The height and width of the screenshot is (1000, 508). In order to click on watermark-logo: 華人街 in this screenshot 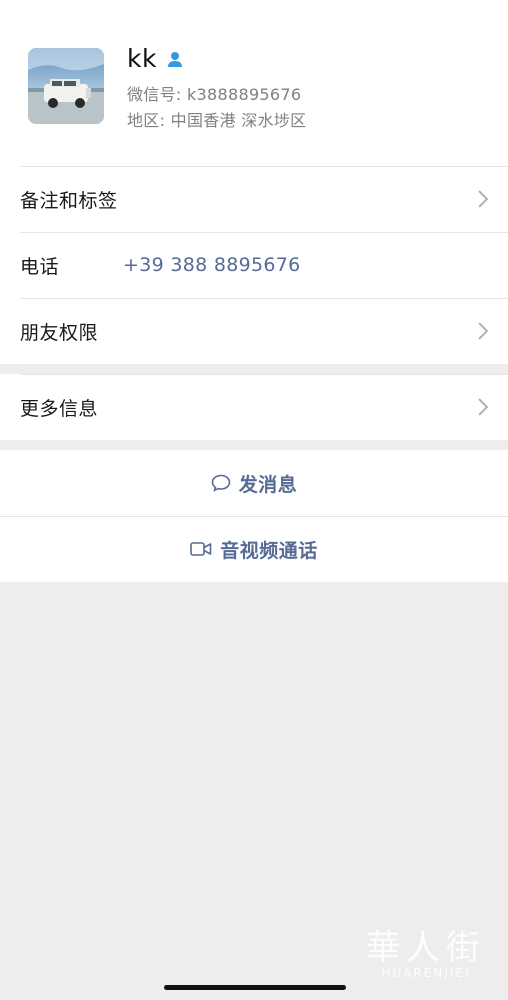, I will do `click(426, 948)`.